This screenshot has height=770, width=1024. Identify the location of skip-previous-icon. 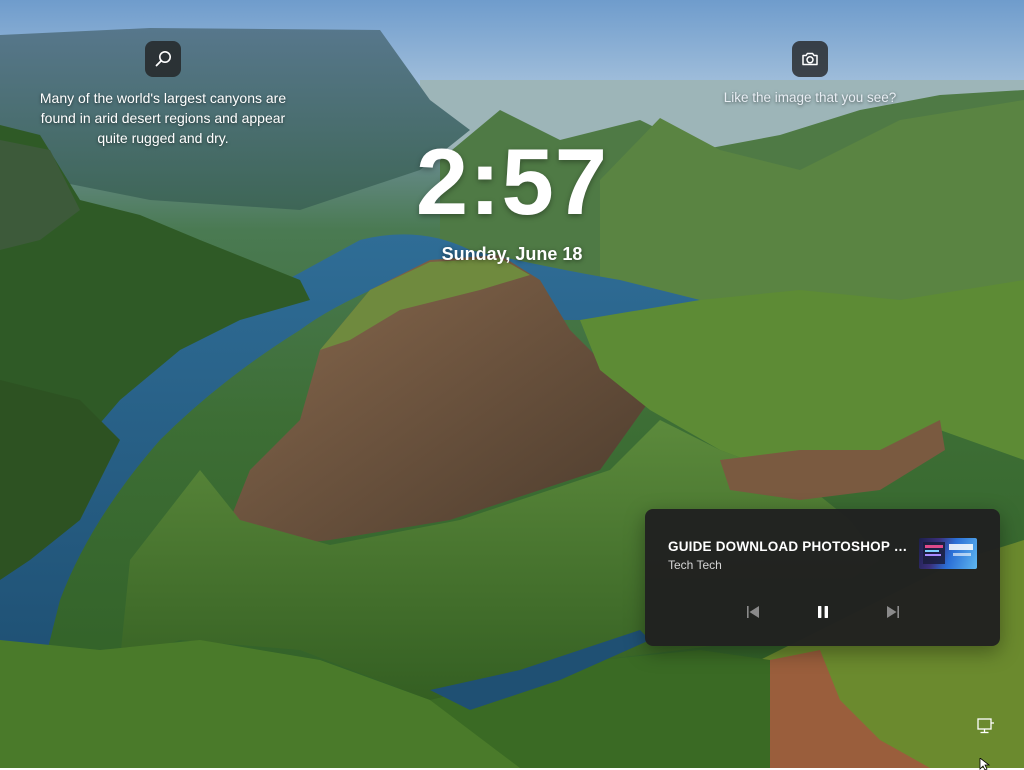
(753, 612).